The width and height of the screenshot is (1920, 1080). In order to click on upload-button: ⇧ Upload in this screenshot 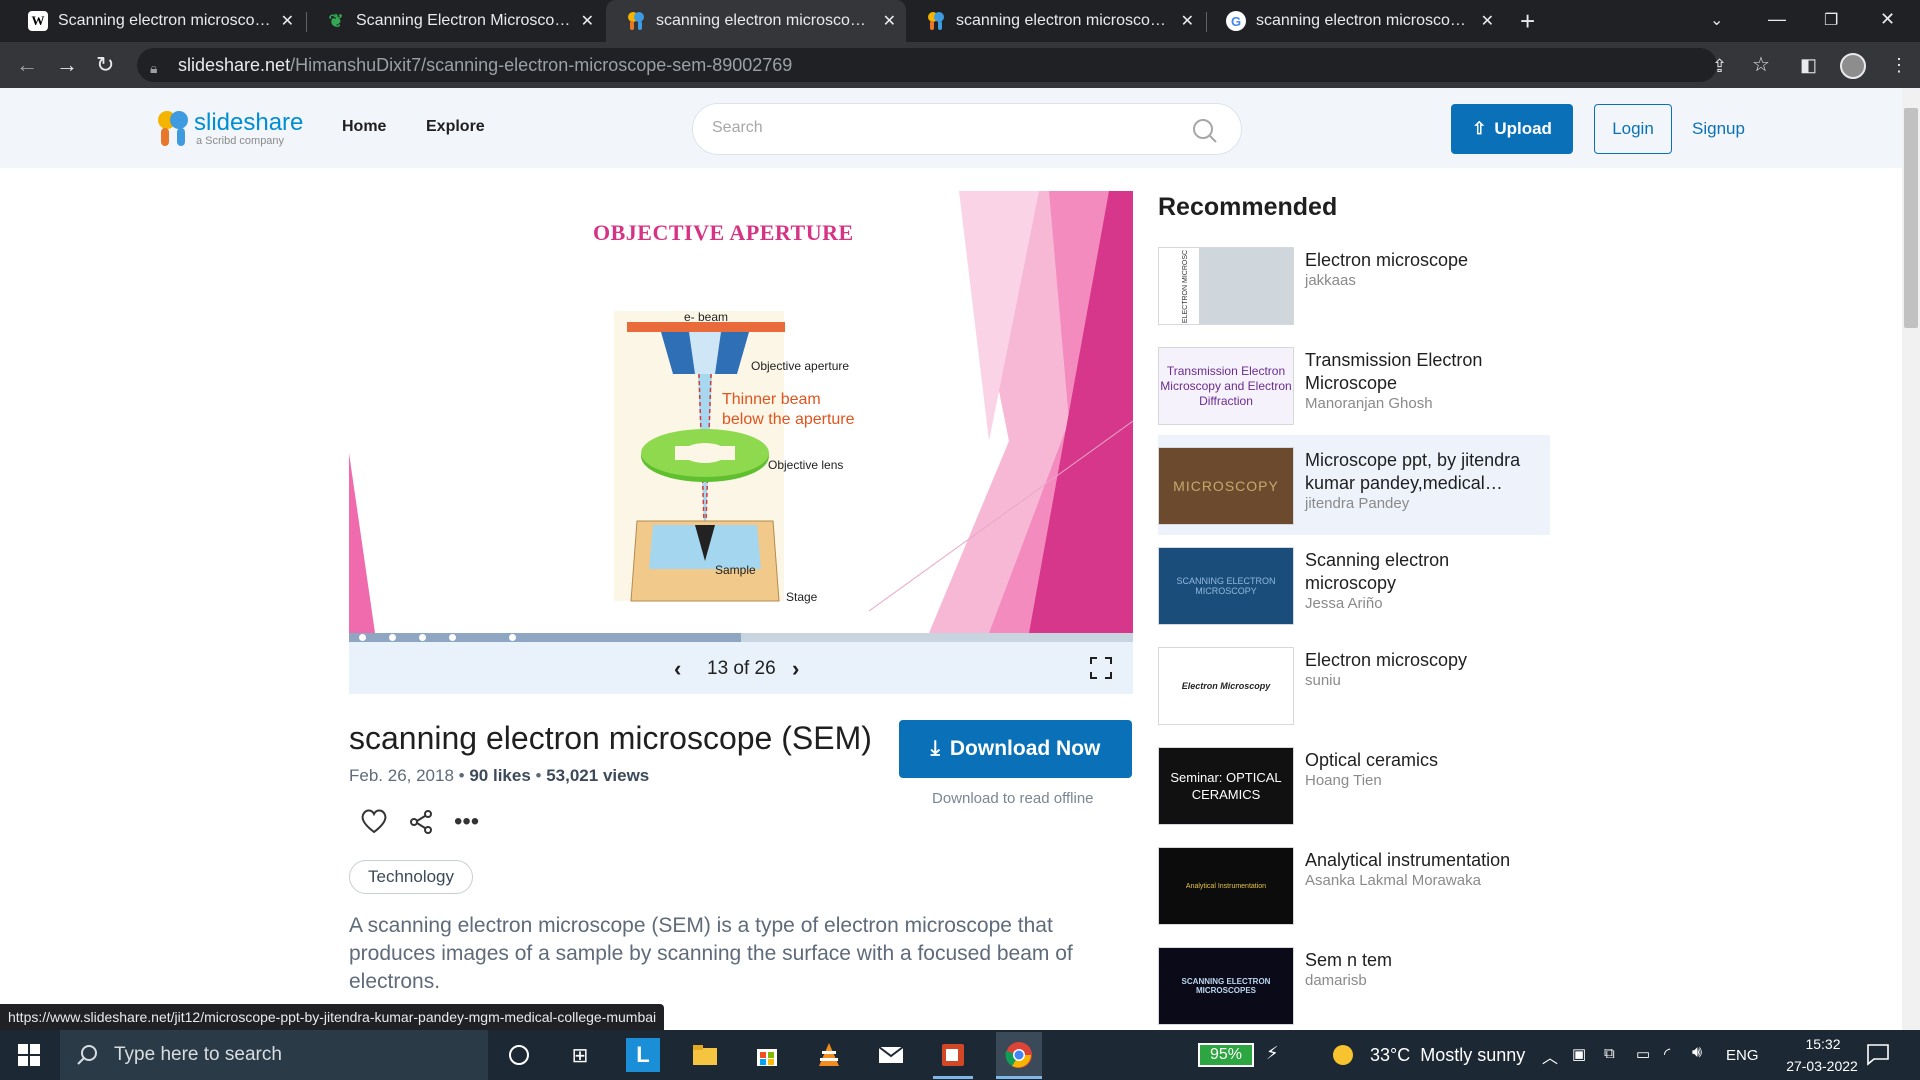, I will do `click(1512, 129)`.